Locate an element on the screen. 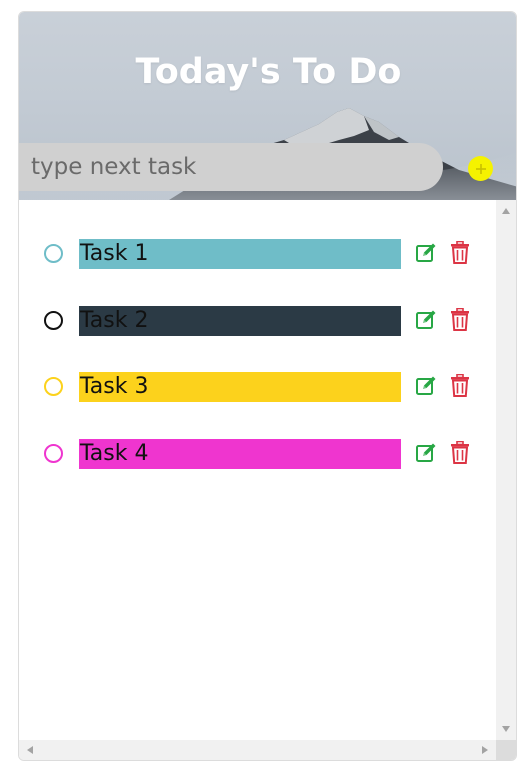  task-label: Task 3 is located at coordinates (240, 387).